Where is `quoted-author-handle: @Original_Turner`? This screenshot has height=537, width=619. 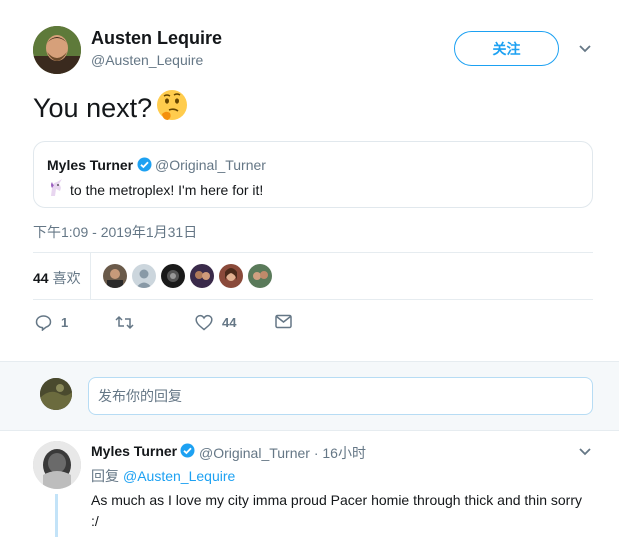 quoted-author-handle: @Original_Turner is located at coordinates (210, 165).